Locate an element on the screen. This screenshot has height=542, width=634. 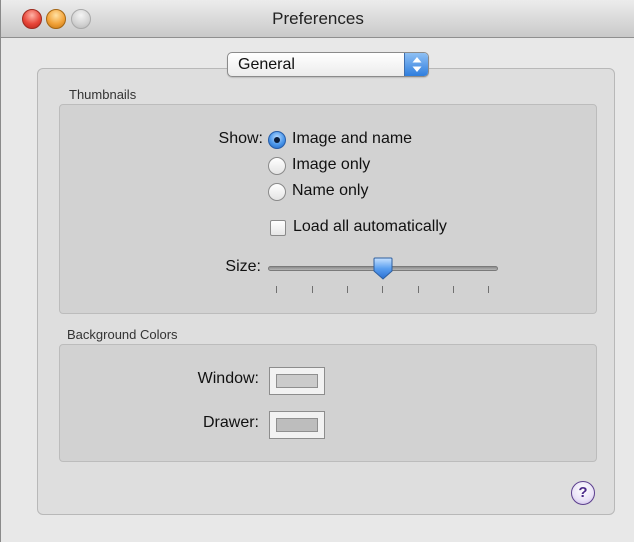
drawer-color-label: Drawer: is located at coordinates (230, 422).